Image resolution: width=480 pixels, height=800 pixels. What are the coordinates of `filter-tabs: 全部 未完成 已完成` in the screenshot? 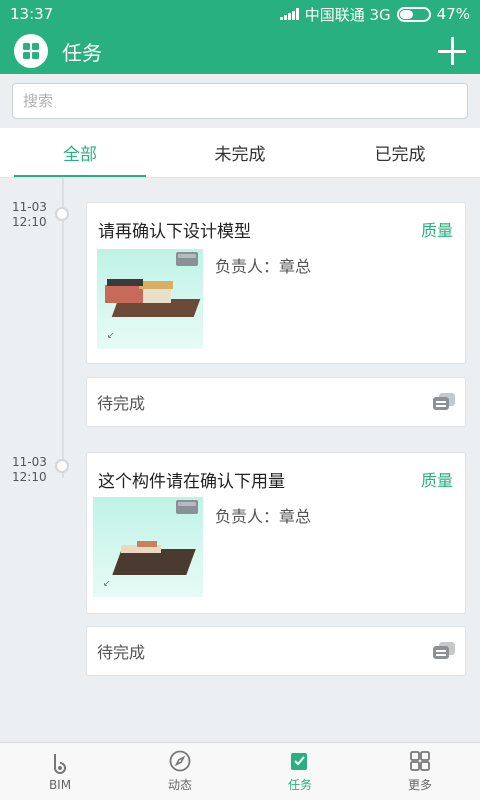 It's located at (240, 153).